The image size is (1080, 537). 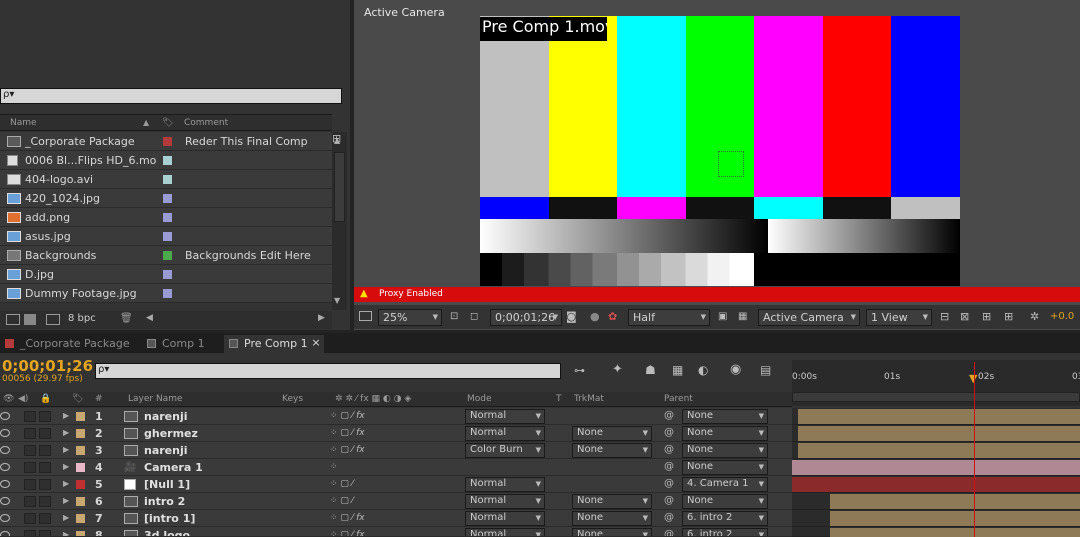 What do you see at coordinates (82, 318) in the screenshot?
I see `color-depth-button: 8 bpc` at bounding box center [82, 318].